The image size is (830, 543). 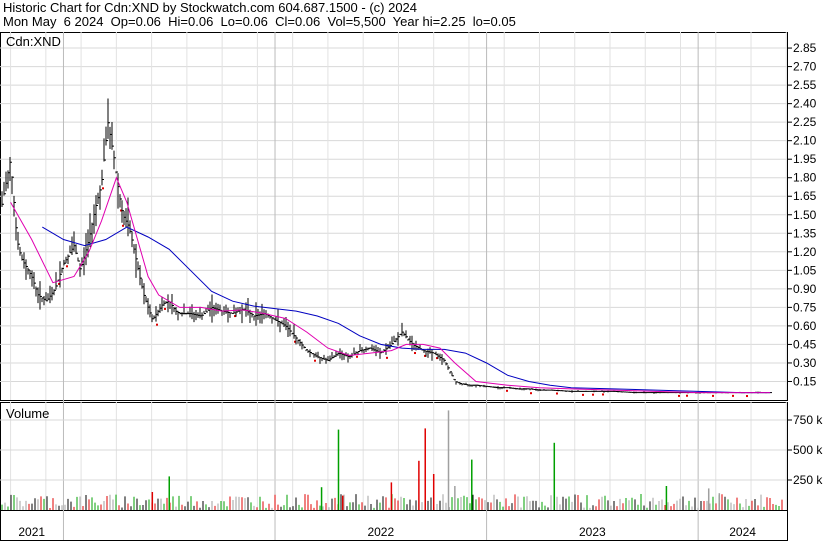 What do you see at coordinates (805, 159) in the screenshot?
I see `price-tick-label: 1.95` at bounding box center [805, 159].